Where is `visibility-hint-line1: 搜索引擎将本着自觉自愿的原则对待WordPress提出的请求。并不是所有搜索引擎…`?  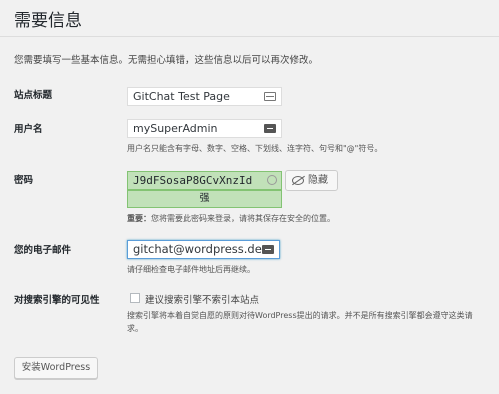 visibility-hint-line1: 搜索引擎将本着自觉自愿的原则对待WordPress提出的请求。并不是所有搜索引擎… is located at coordinates (300, 315).